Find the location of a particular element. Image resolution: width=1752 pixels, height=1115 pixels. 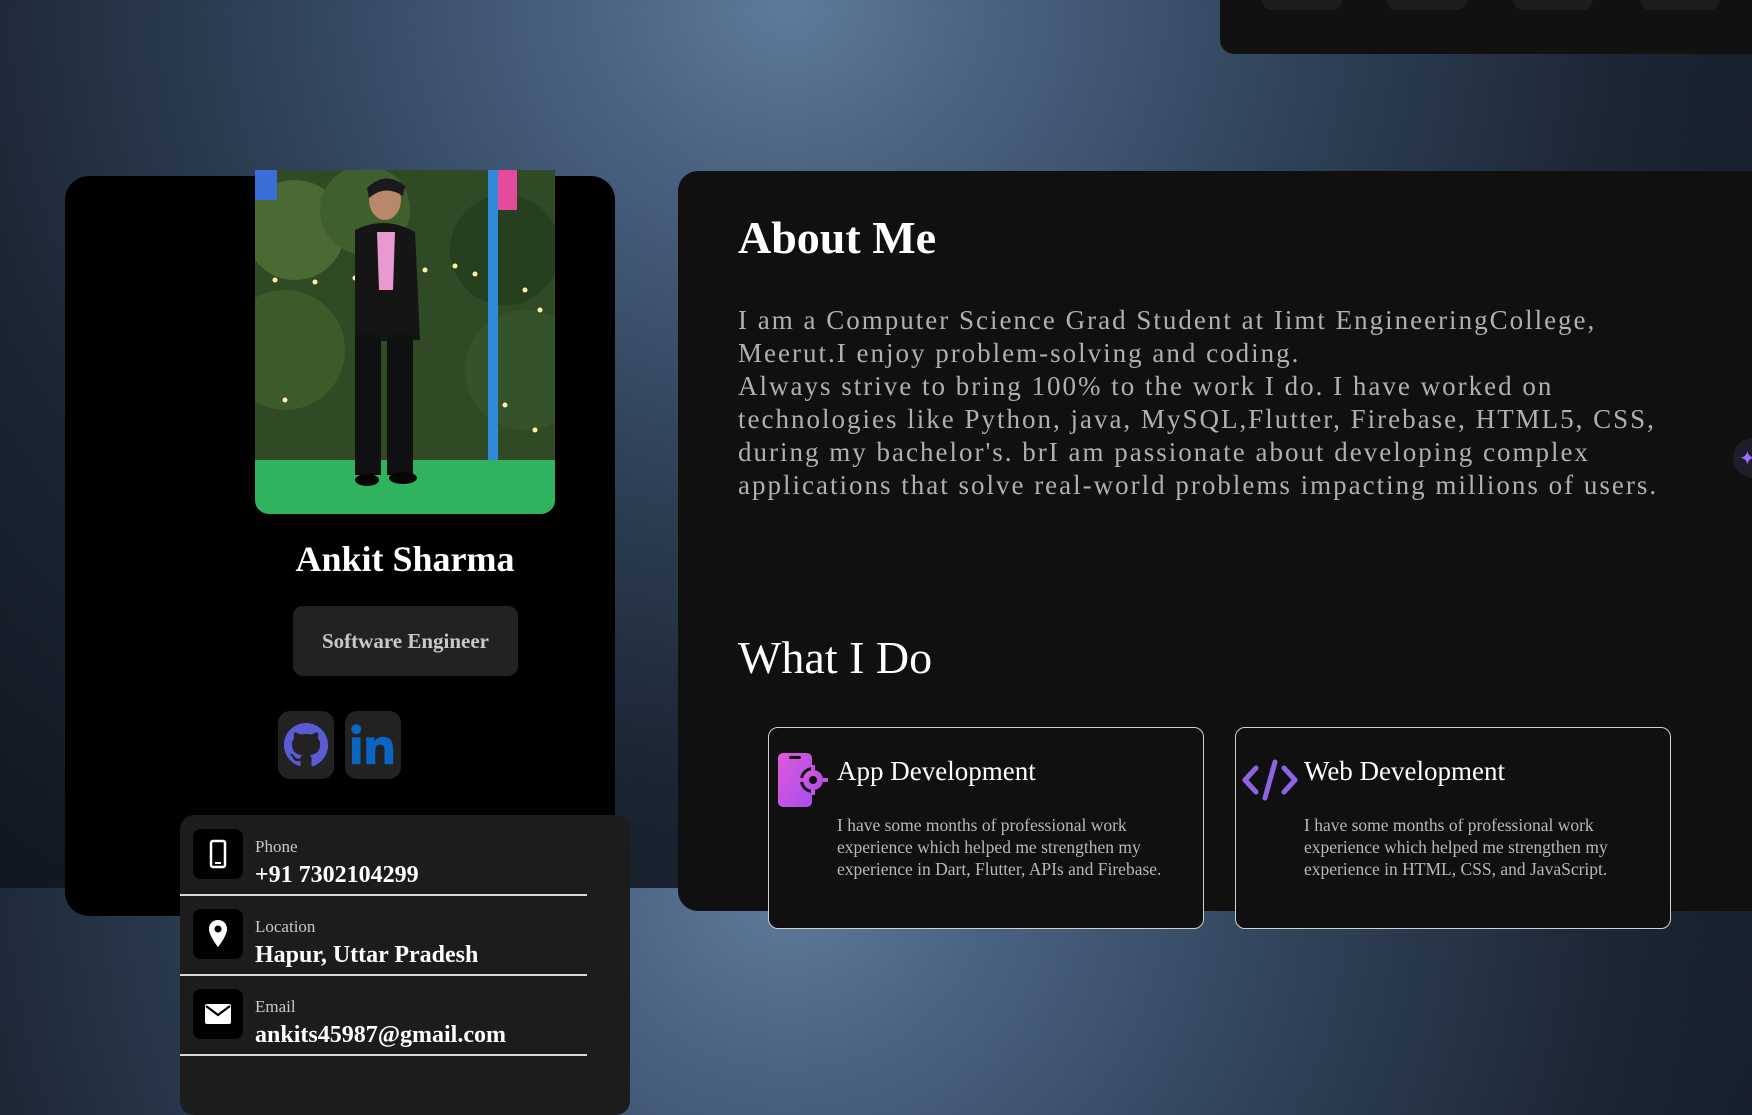

service-title: Web Development is located at coordinates (1405, 771).